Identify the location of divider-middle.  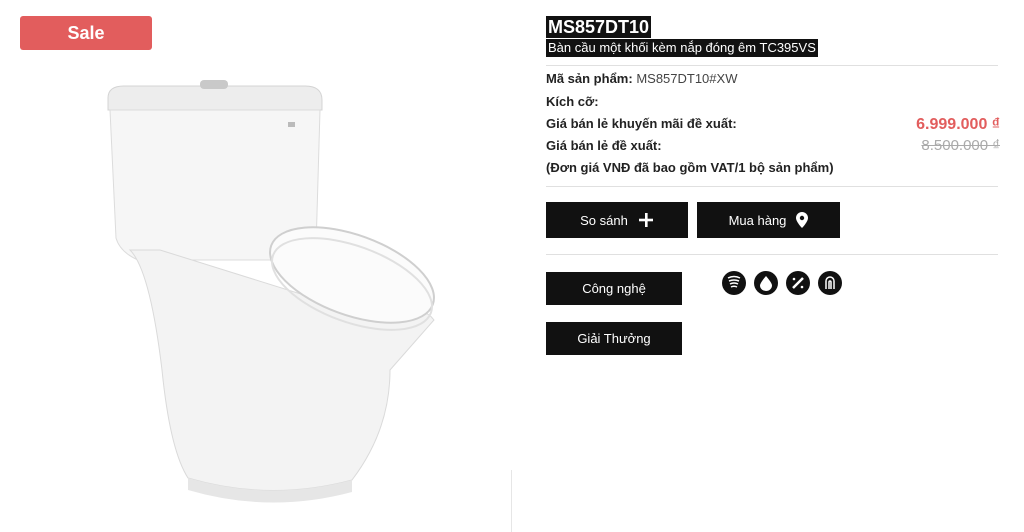
(772, 186).